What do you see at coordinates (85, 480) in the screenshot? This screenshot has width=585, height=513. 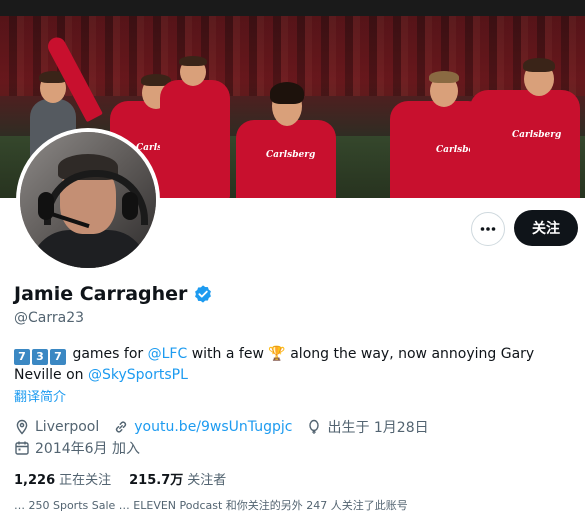 I see `following-label: 正在关注` at bounding box center [85, 480].